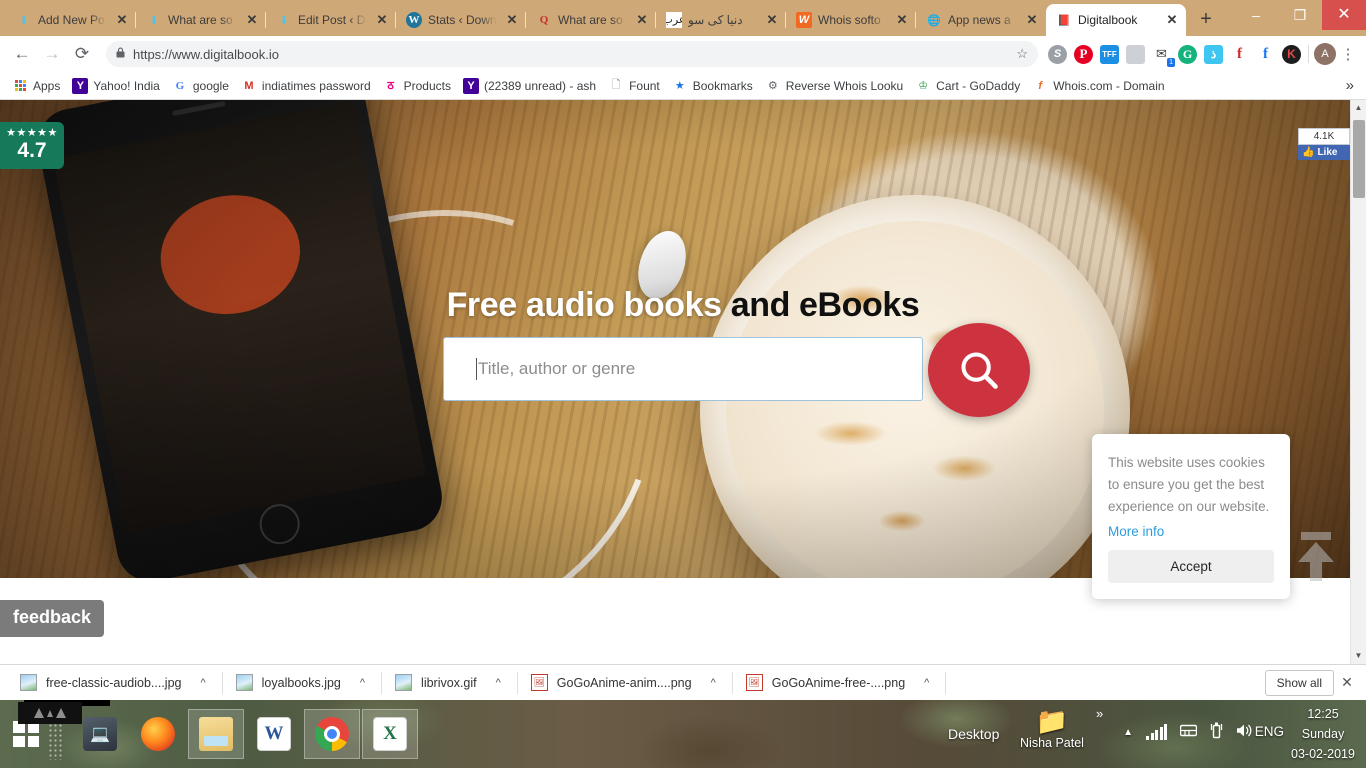 The height and width of the screenshot is (768, 1366). Describe the element at coordinates (116, 86) in the screenshot. I see `bookmark-item: Y Yahoo! India` at that location.